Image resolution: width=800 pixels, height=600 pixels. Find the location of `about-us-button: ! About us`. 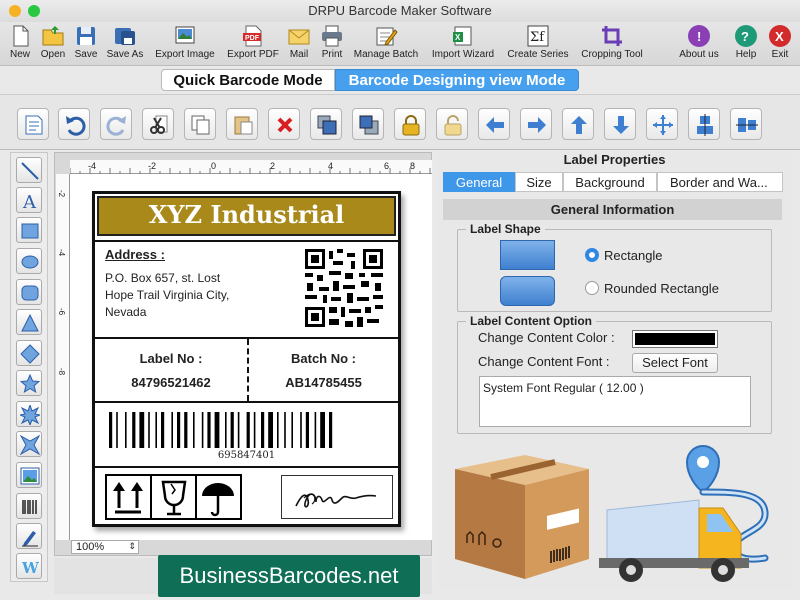

about-us-button: ! About us is located at coordinates (699, 44).